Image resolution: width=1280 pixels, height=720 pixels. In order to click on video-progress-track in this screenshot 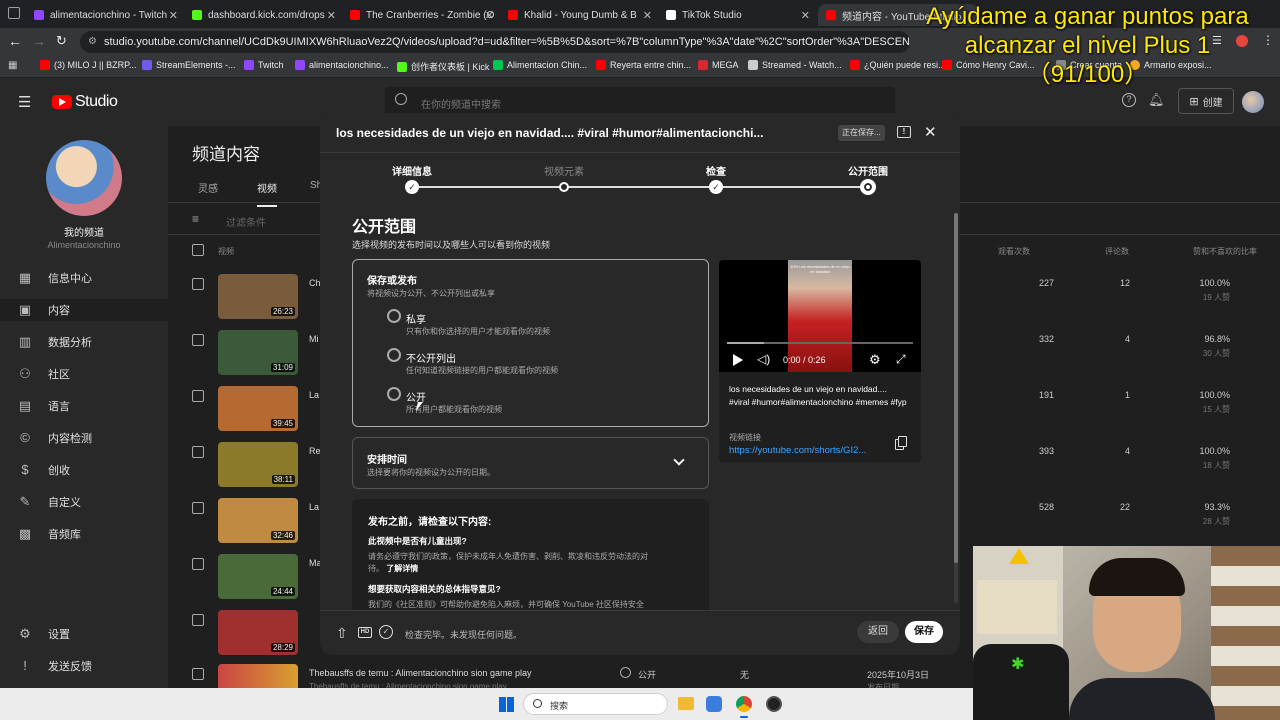, I will do `click(820, 343)`.